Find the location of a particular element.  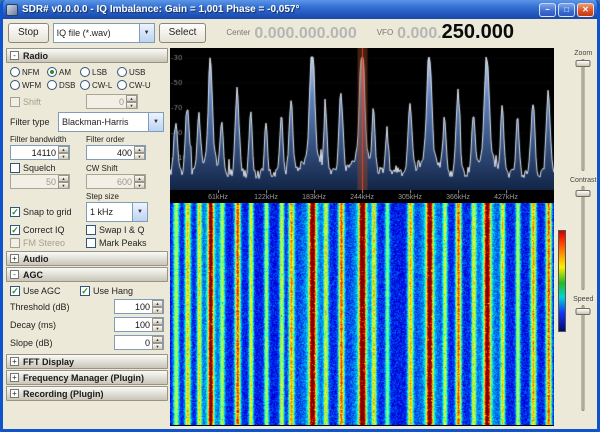

select-button: Select is located at coordinates (182, 32).